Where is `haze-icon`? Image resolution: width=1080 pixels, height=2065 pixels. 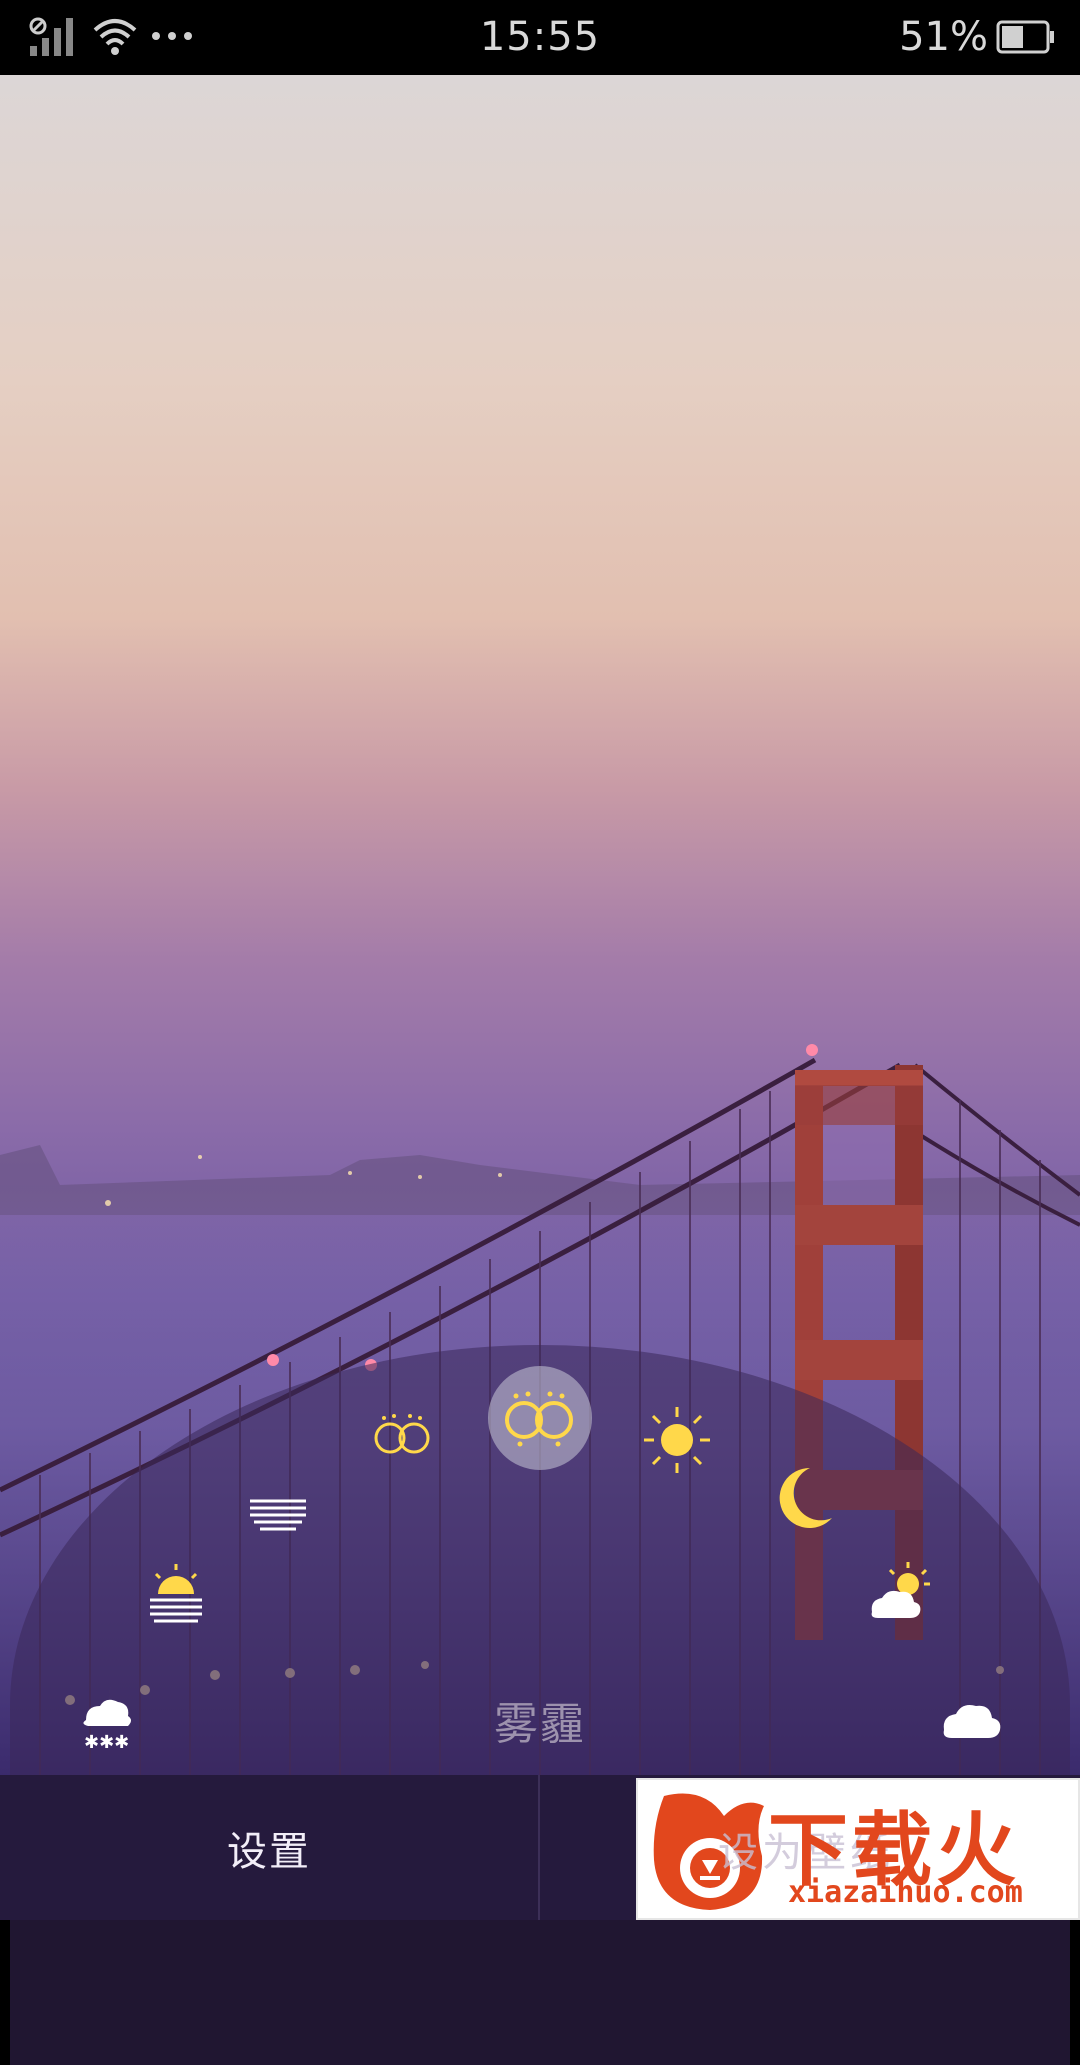 haze-icon is located at coordinates (402, 1437).